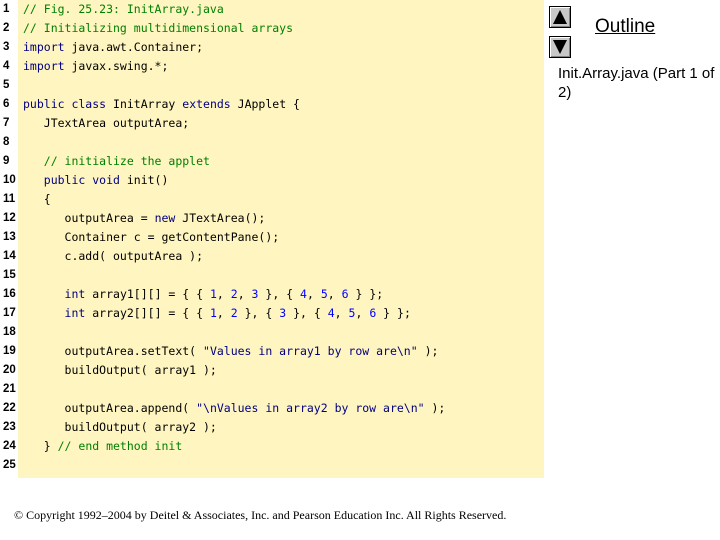 The width and height of the screenshot is (720, 540). I want to click on triangle-up-icon, so click(560, 17).